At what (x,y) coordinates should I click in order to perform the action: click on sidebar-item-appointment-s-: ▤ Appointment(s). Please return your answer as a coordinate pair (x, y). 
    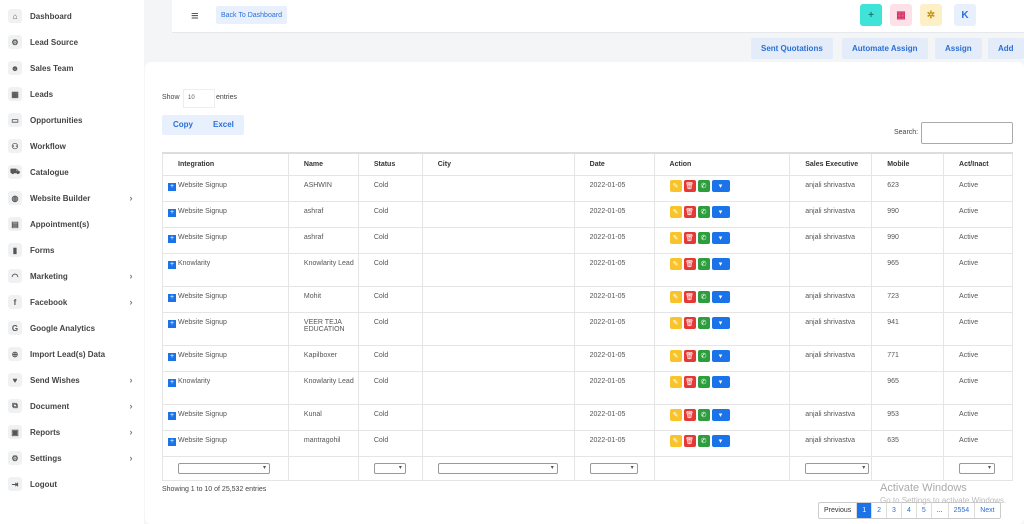
    Looking at the image, I should click on (72, 224).